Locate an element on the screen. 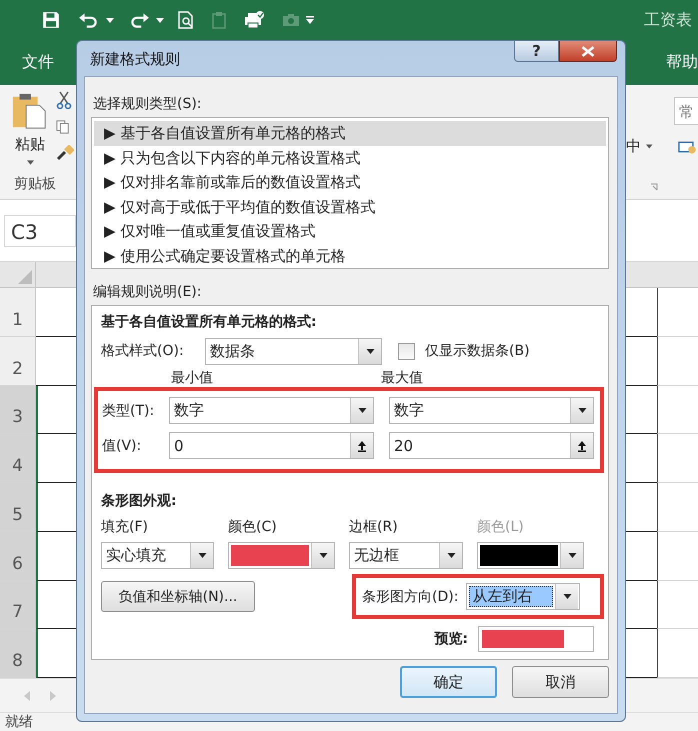 The width and height of the screenshot is (698, 731). field-label: 值(V): is located at coordinates (122, 445).